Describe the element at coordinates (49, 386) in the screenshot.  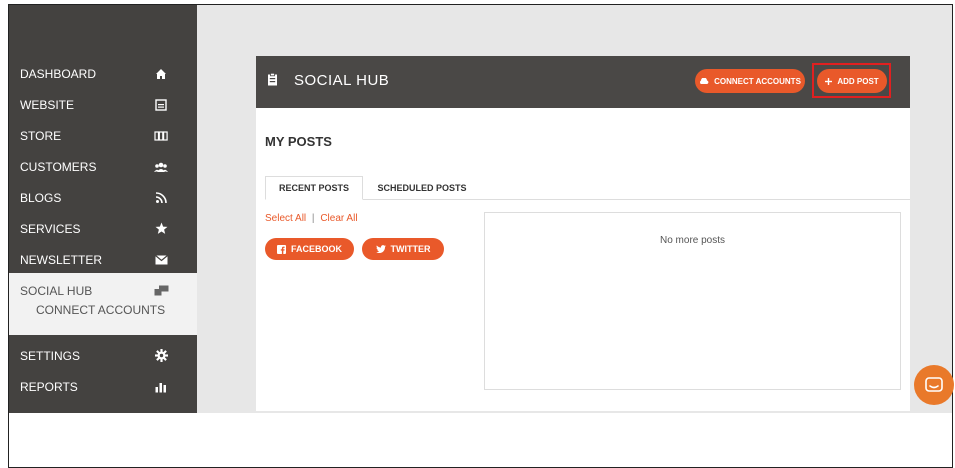
I see `sidebar-item-label: REPORTS` at that location.